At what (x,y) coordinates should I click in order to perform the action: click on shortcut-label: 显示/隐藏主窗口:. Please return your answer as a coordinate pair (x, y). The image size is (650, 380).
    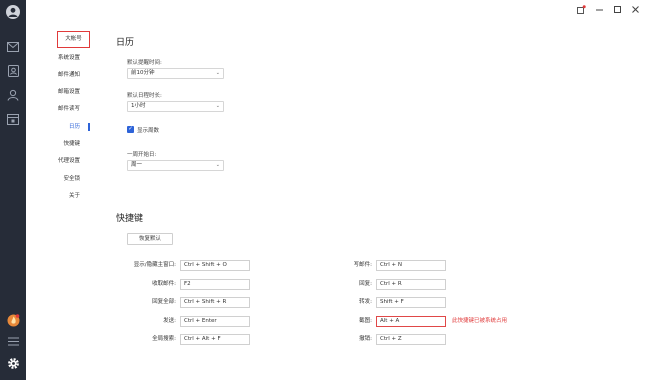
    Looking at the image, I should click on (154, 265).